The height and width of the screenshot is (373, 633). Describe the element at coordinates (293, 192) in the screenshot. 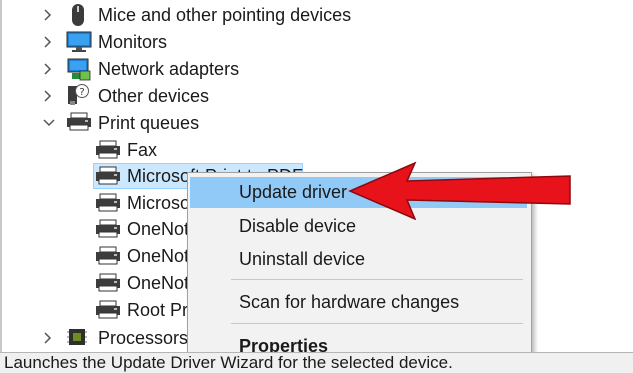

I see `menu-item-label: Update driver` at that location.